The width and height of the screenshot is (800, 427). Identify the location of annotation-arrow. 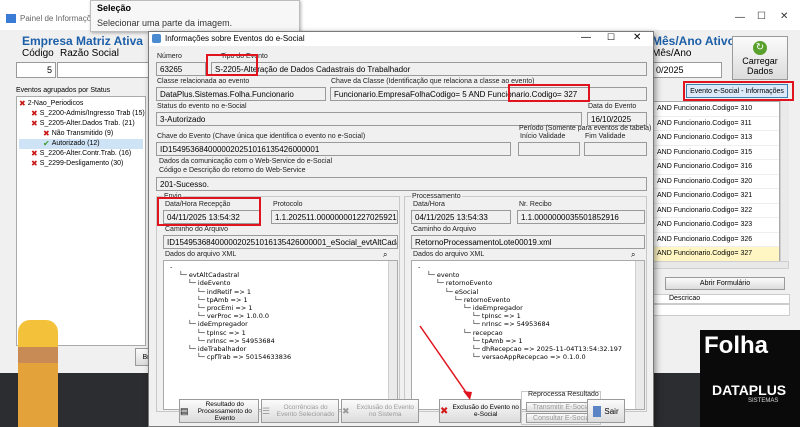
(445, 362).